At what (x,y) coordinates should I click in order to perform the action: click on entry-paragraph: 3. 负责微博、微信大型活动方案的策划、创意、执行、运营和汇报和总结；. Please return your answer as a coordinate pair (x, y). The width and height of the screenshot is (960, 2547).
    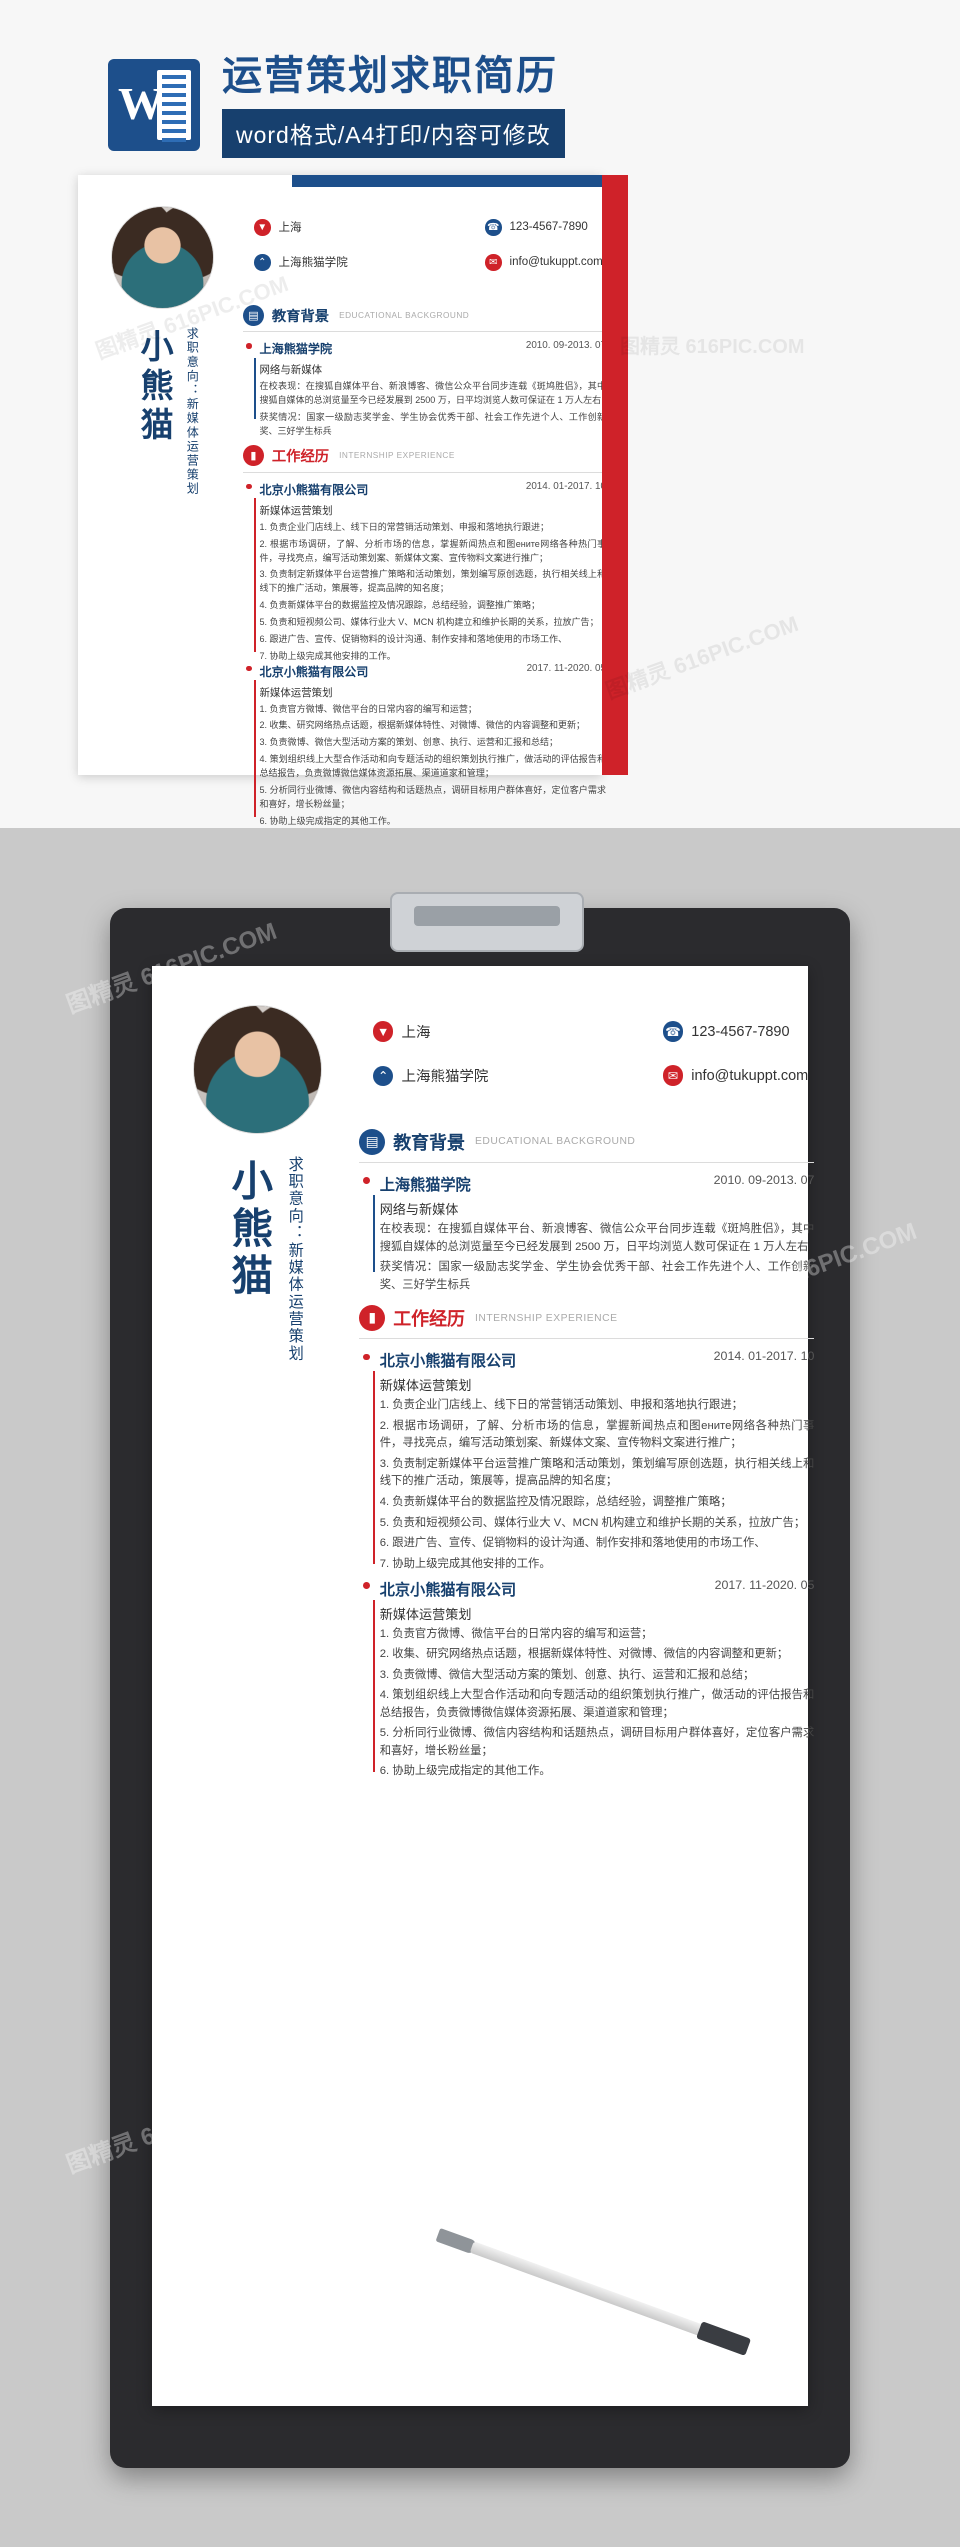
    Looking at the image, I should click on (409, 742).